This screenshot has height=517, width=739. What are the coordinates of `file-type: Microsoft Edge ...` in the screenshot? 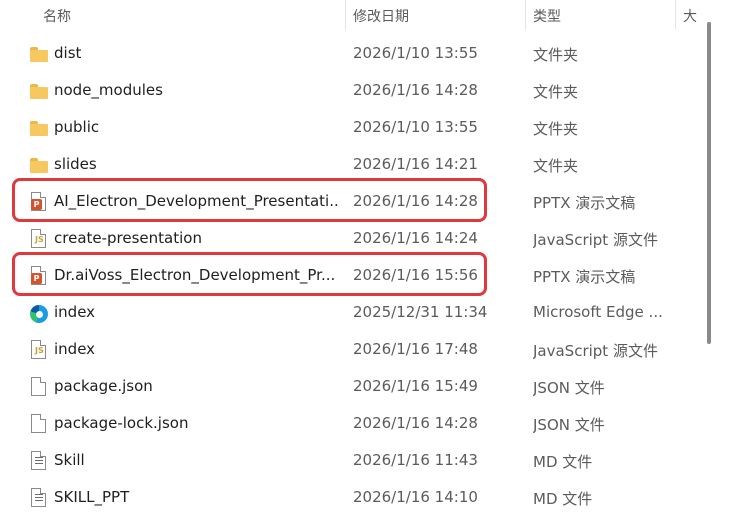 It's located at (598, 312).